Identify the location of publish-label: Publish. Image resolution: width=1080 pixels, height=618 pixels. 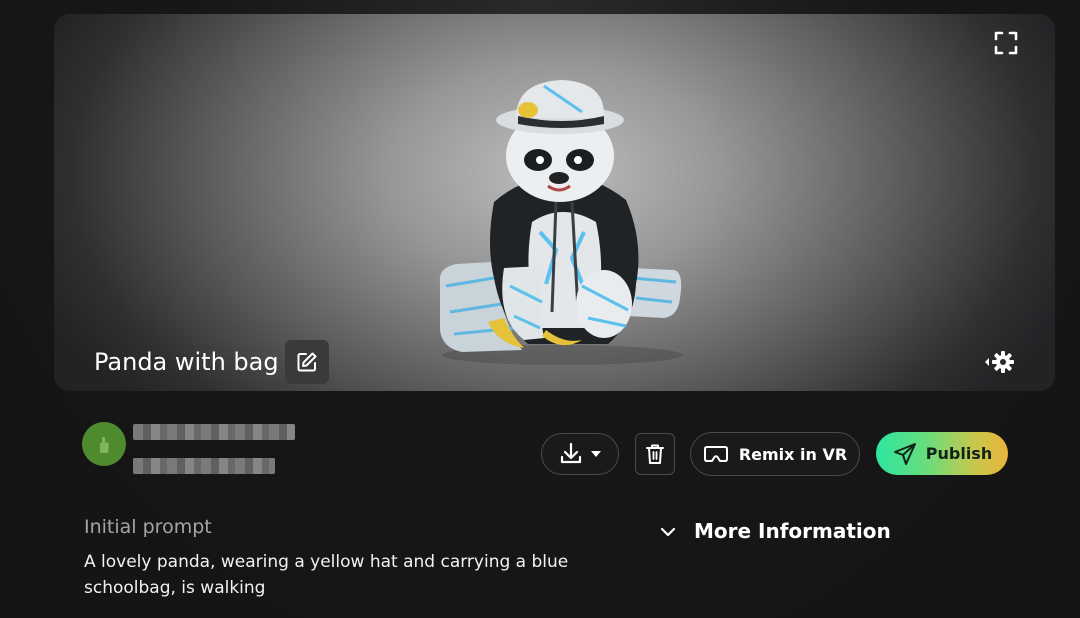
(959, 453).